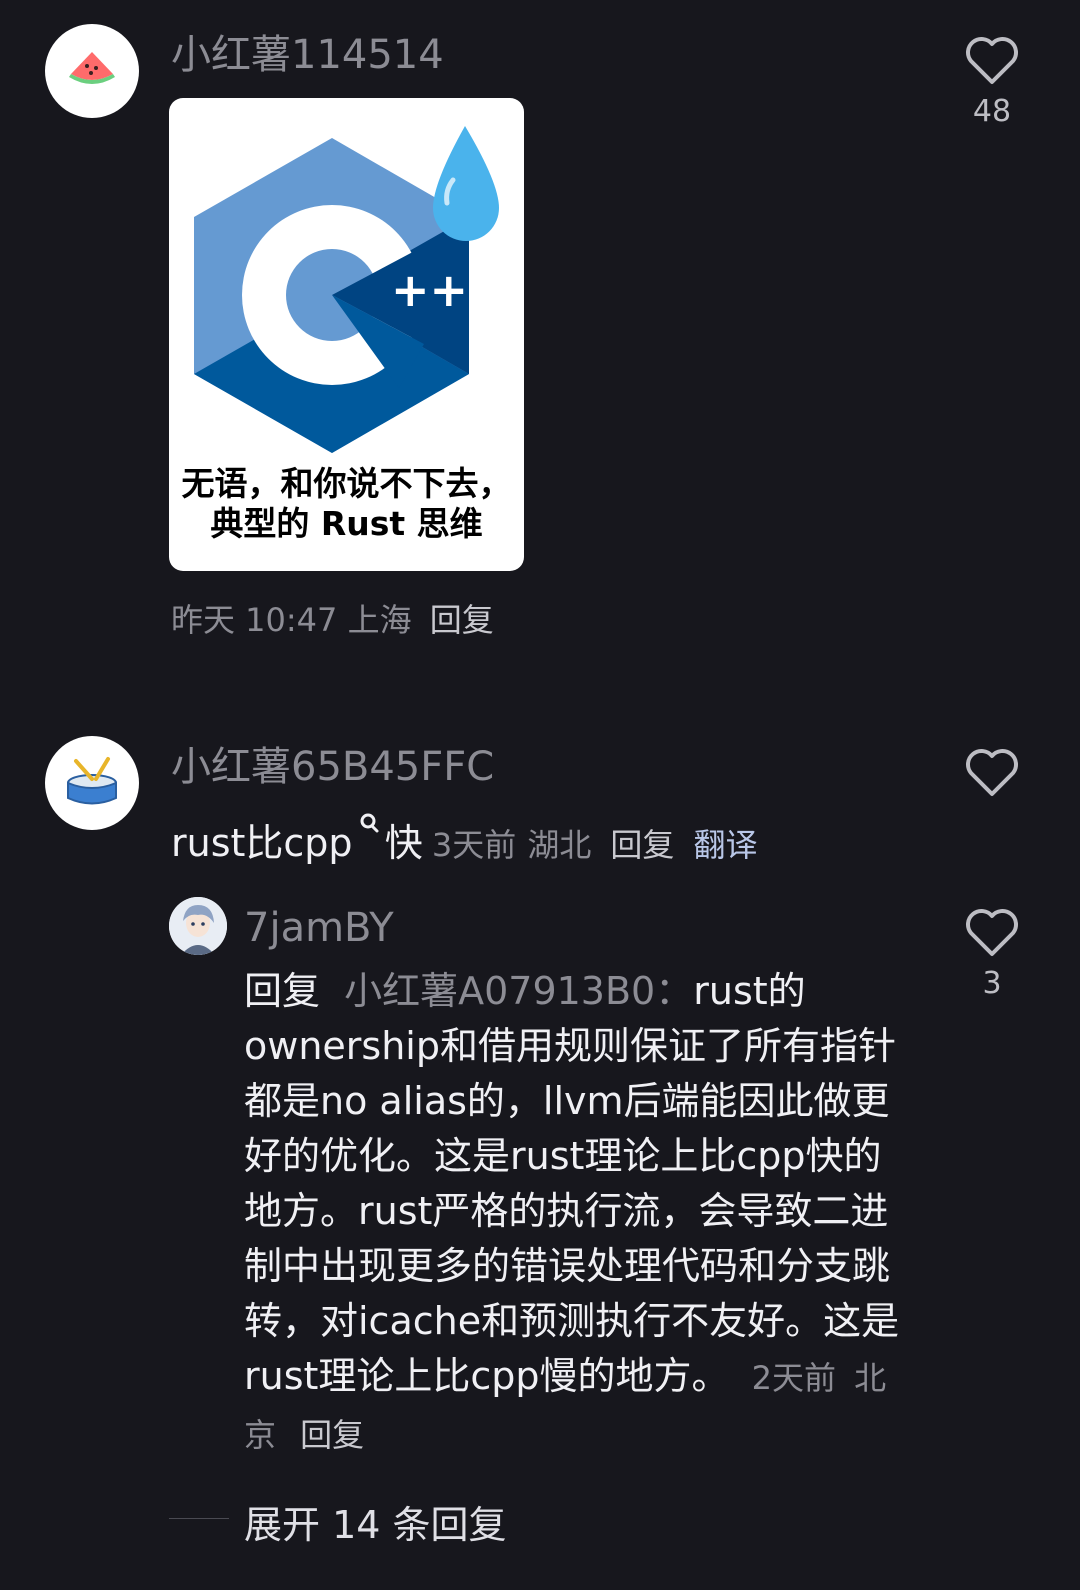 This screenshot has height=1590, width=1080. Describe the element at coordinates (346, 483) in the screenshot. I see `image-caption-line1: 无语，和你说不下去，` at that location.